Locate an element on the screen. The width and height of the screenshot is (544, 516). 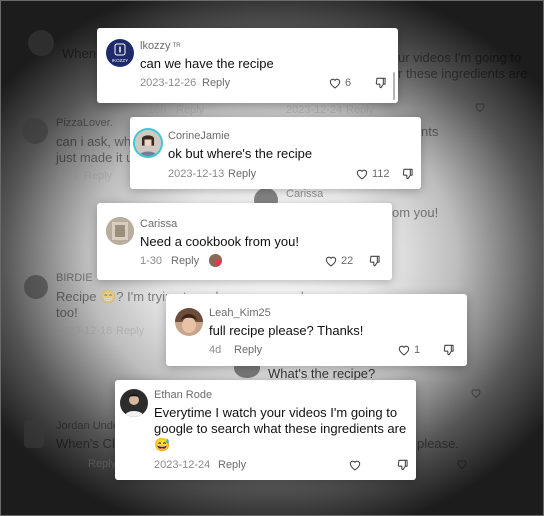
username: lkozzy ᵀᴿ is located at coordinates (160, 46).